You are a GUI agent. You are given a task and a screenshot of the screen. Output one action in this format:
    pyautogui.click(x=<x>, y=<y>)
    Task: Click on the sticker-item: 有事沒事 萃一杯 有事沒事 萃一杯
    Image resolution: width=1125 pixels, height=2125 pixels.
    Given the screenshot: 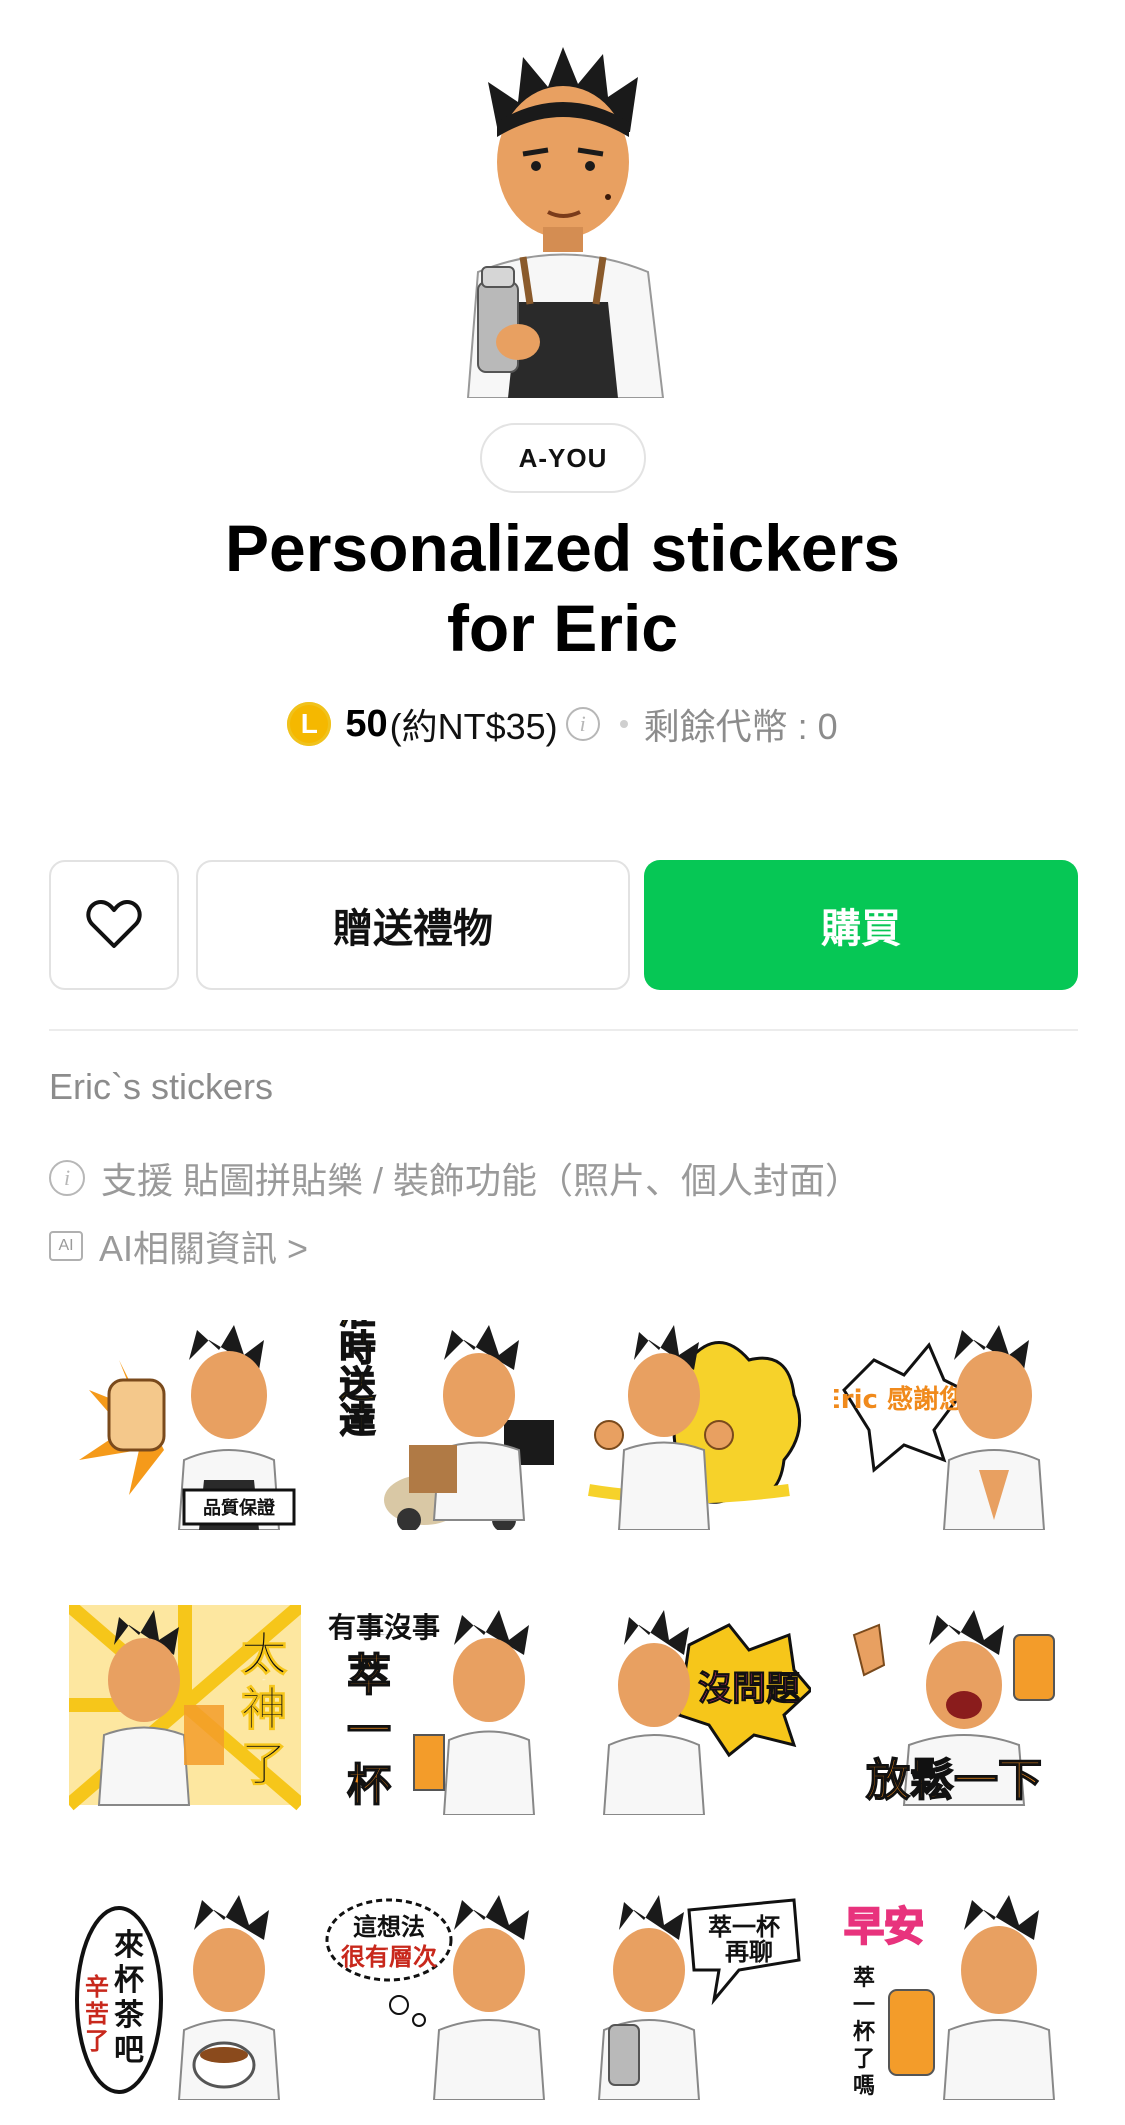 What is the action you would take?
    pyautogui.click(x=440, y=1710)
    